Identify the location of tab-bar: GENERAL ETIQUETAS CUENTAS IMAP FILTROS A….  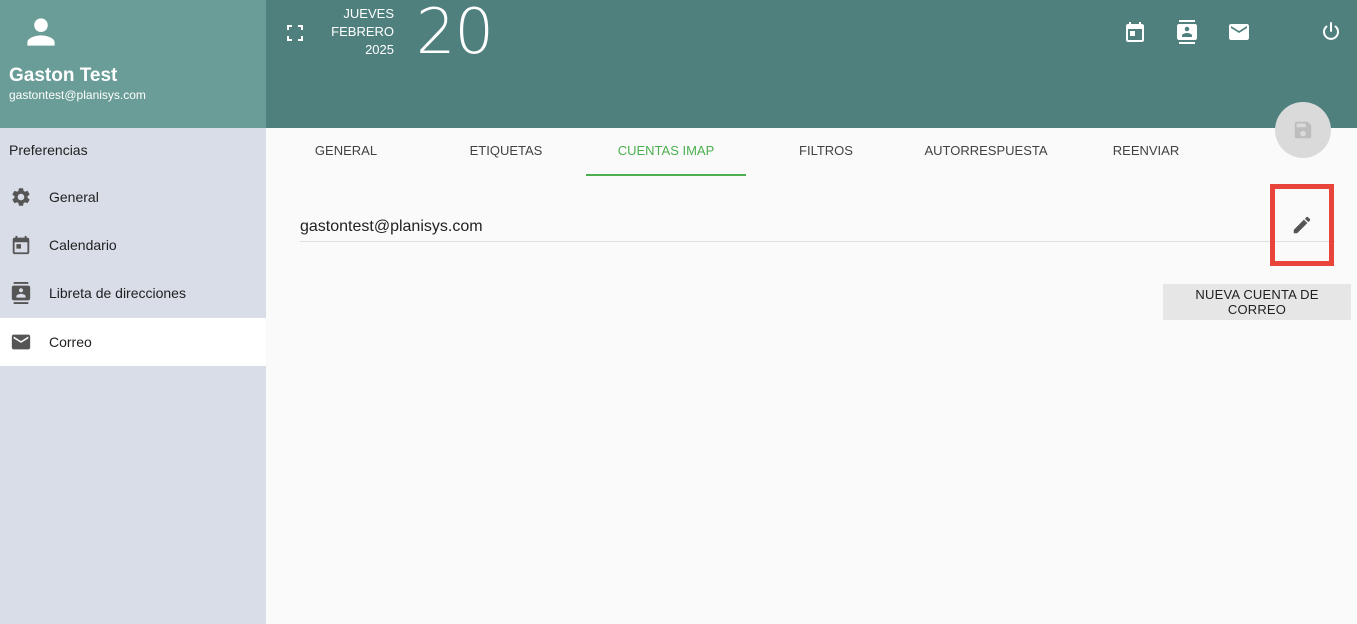
(766, 152).